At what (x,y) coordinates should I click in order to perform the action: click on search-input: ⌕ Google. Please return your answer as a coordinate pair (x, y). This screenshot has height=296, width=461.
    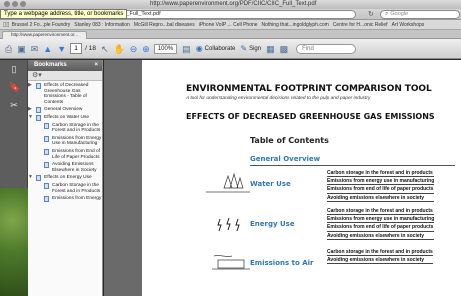
    Looking at the image, I should click on (420, 14).